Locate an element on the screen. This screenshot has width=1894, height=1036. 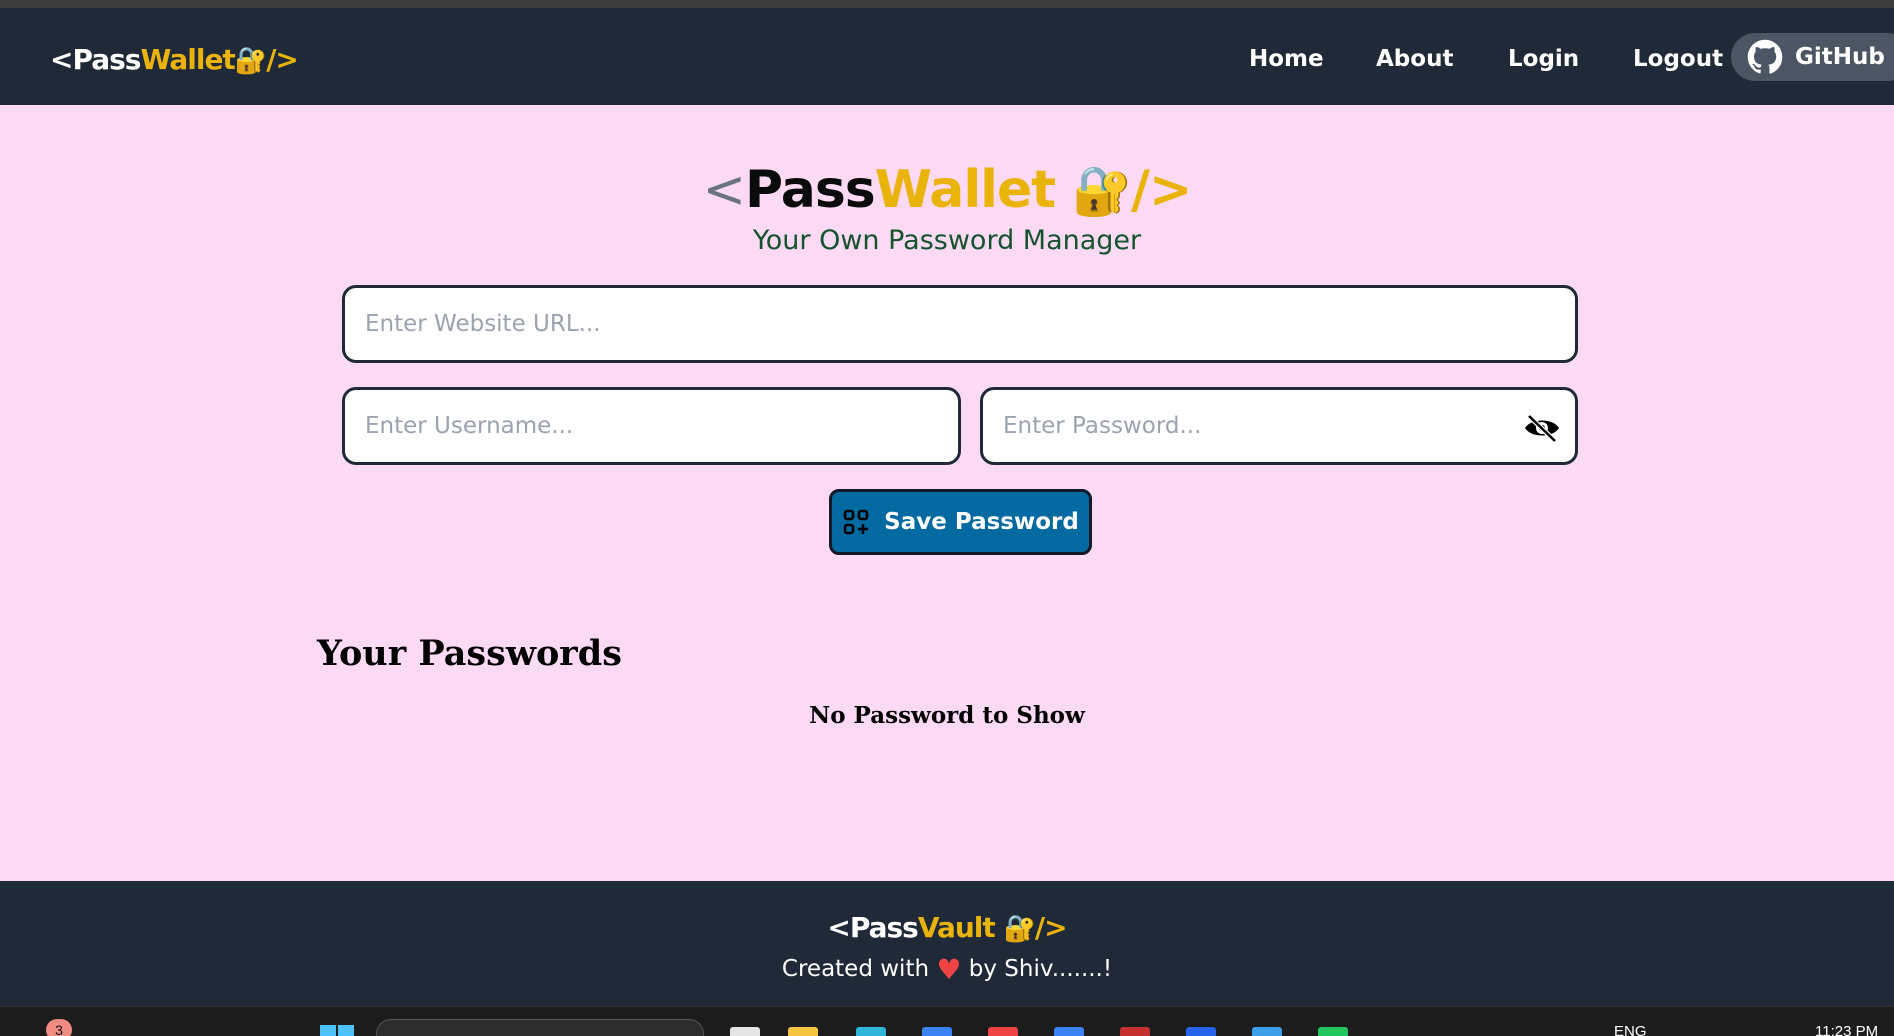
credit-prefix: Created with is located at coordinates (855, 969).